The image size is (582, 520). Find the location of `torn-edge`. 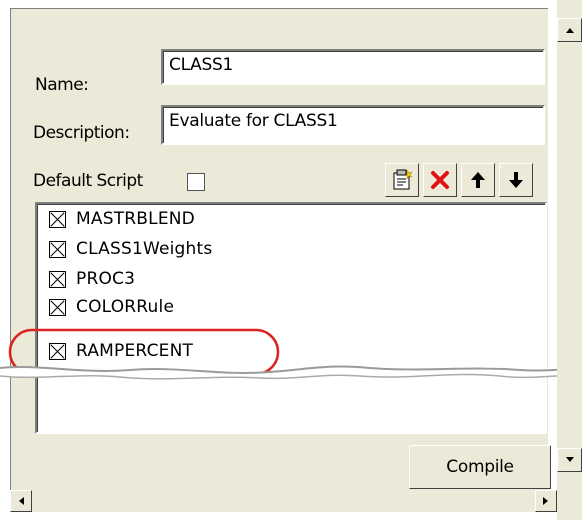

torn-edge is located at coordinates (291, 372).